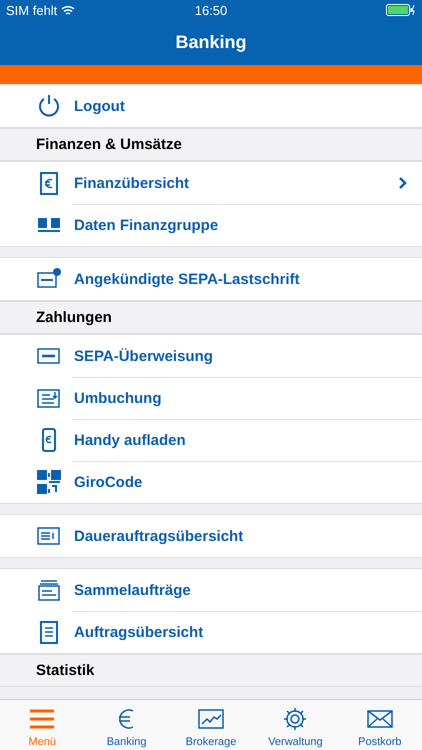 The image size is (422, 750). Describe the element at coordinates (211, 279) in the screenshot. I see `menu-item: Angekündigte SEPA-Lastschrift` at that location.